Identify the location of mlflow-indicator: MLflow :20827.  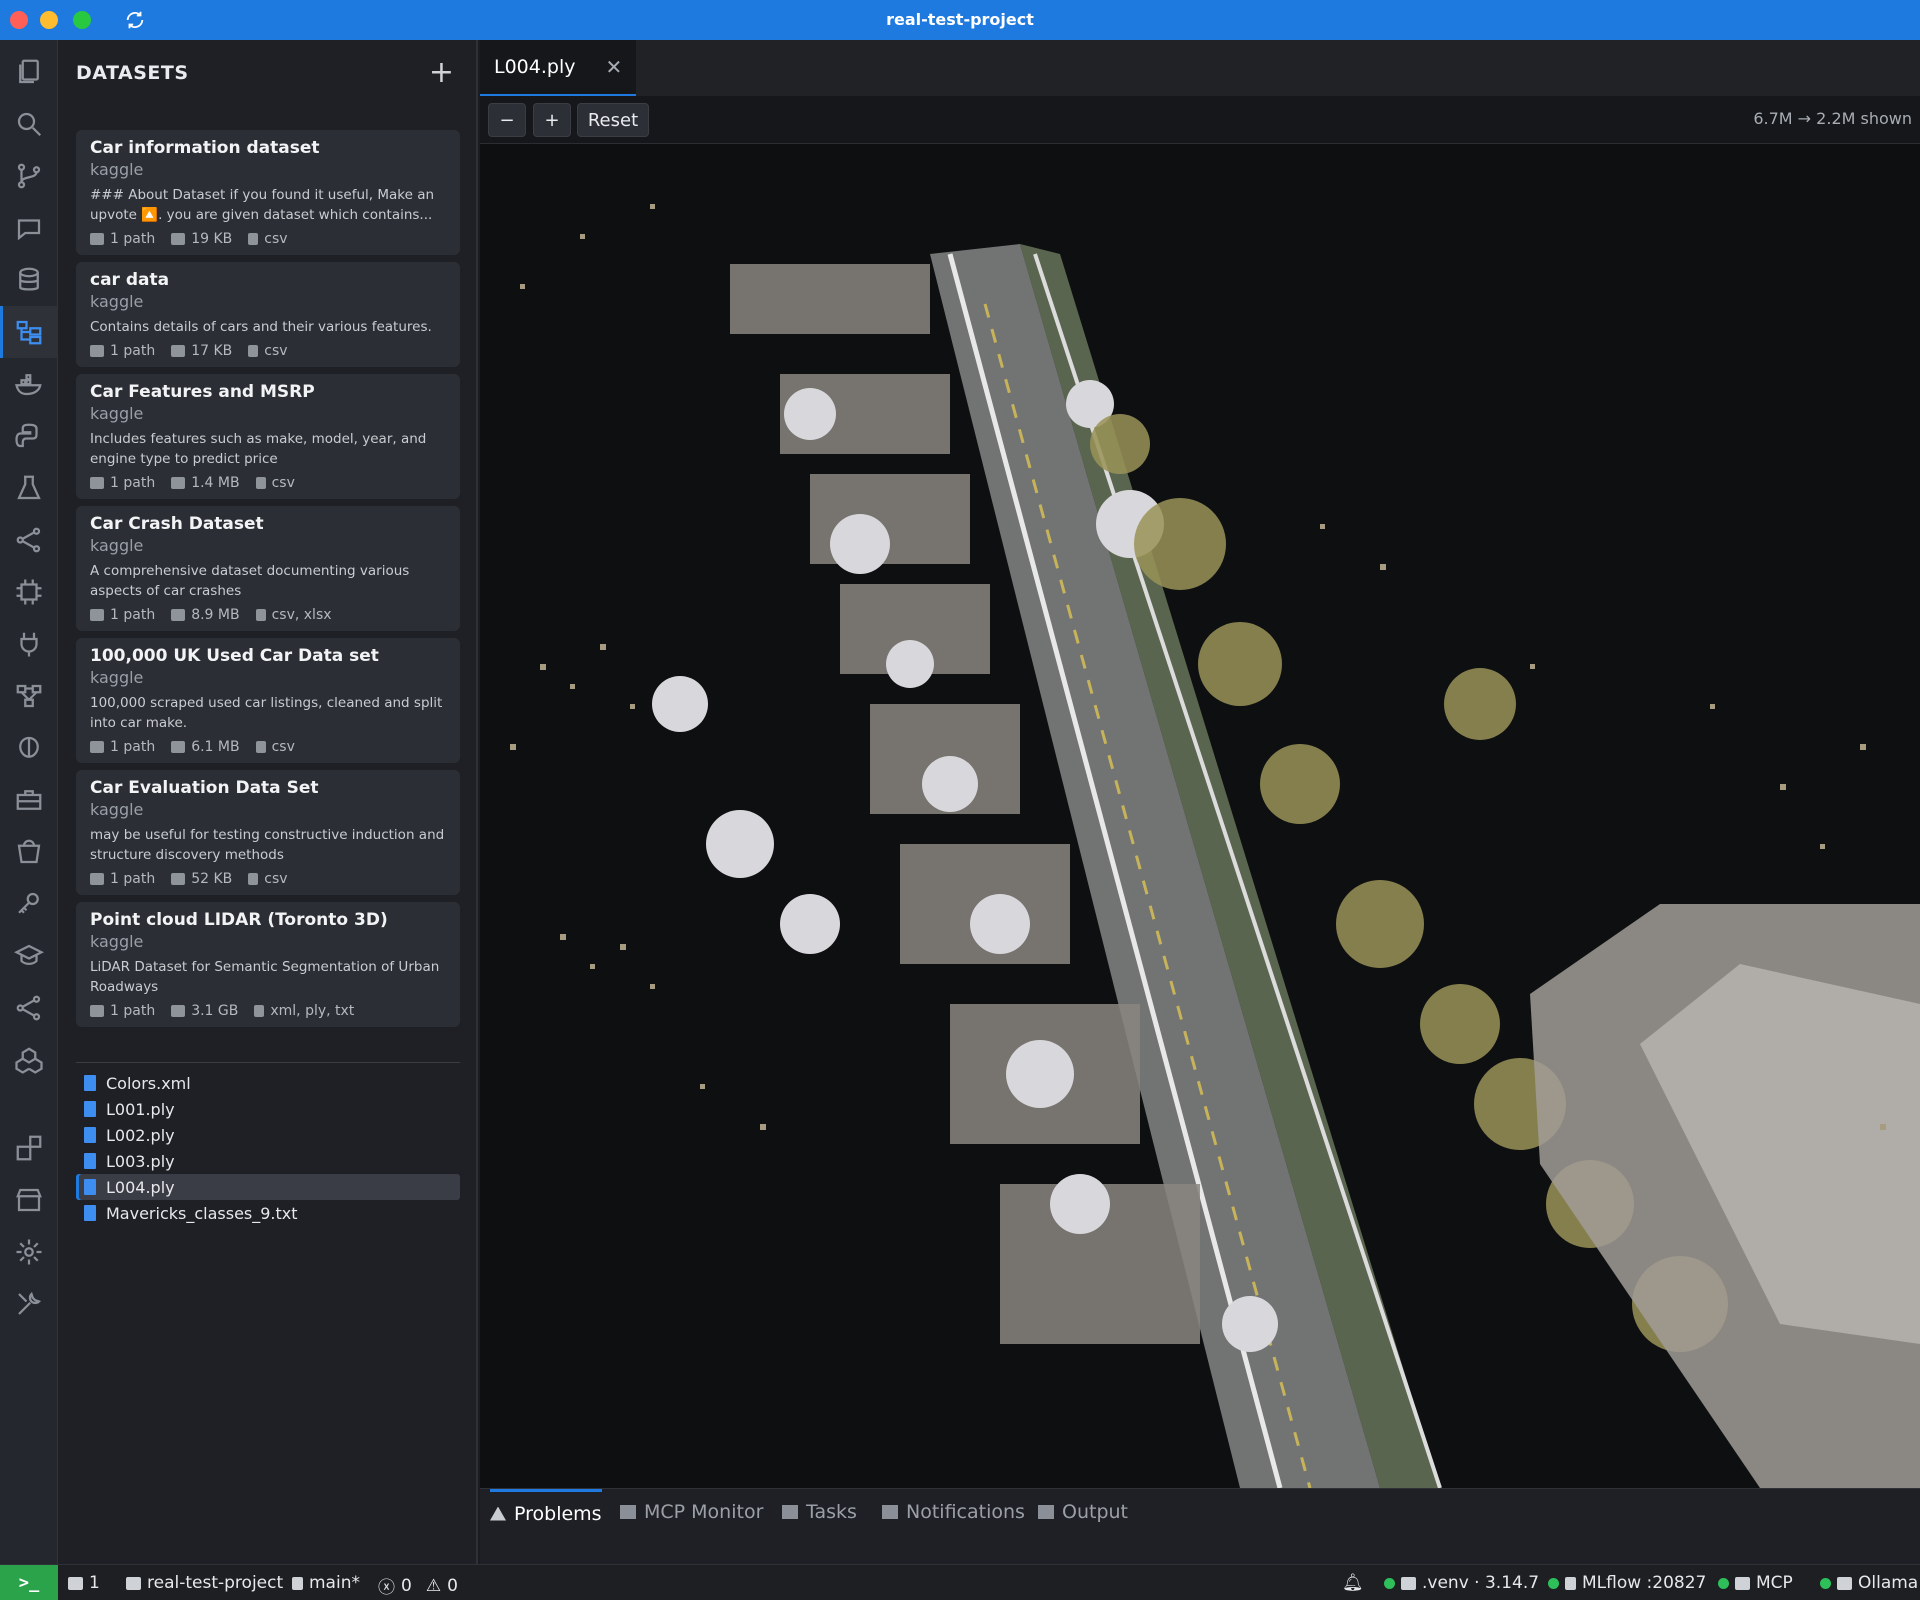
(1627, 1583).